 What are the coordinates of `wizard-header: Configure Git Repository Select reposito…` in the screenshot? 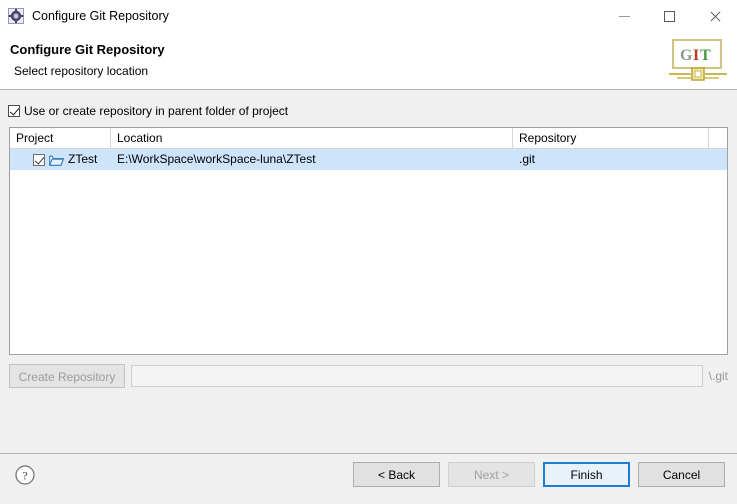 It's located at (368, 61).